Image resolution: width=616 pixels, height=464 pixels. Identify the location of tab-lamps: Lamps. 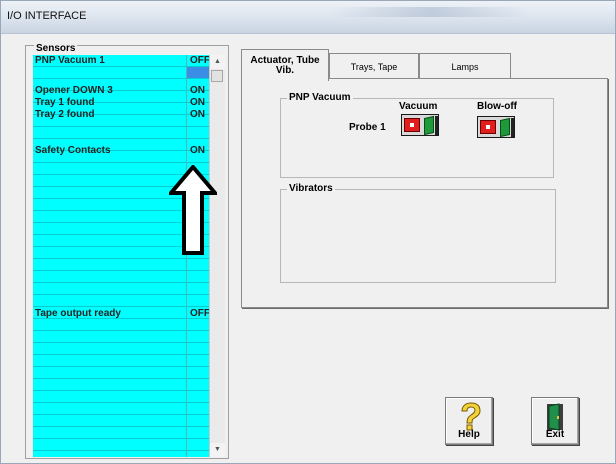
(465, 66).